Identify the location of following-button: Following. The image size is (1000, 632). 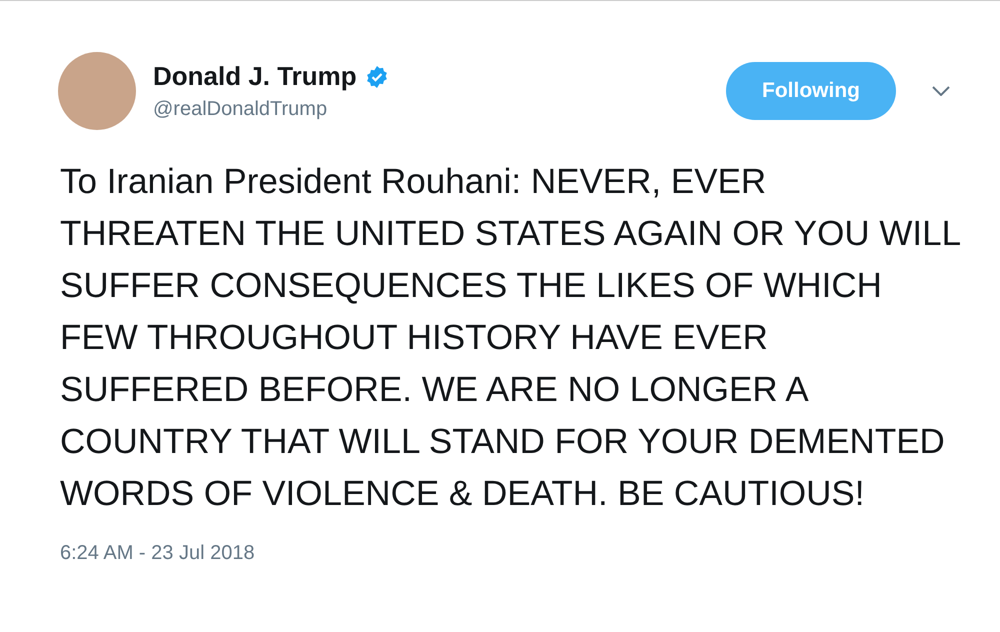
(811, 91).